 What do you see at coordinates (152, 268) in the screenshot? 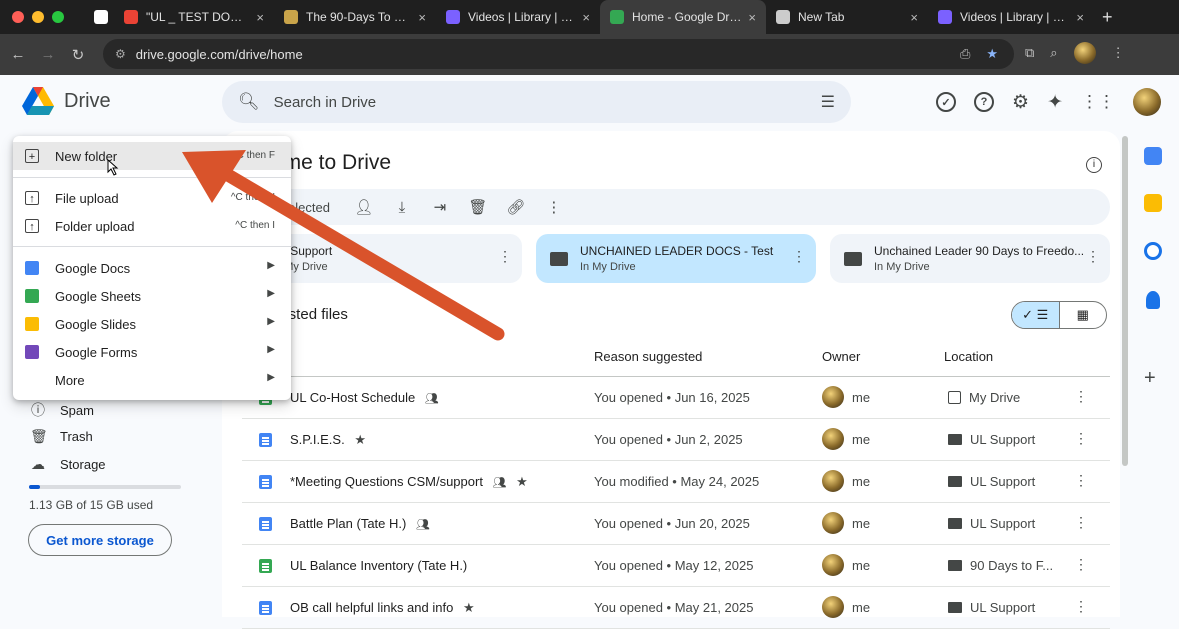
I see `menu-item-google-docs: Google Docs ▶` at bounding box center [152, 268].